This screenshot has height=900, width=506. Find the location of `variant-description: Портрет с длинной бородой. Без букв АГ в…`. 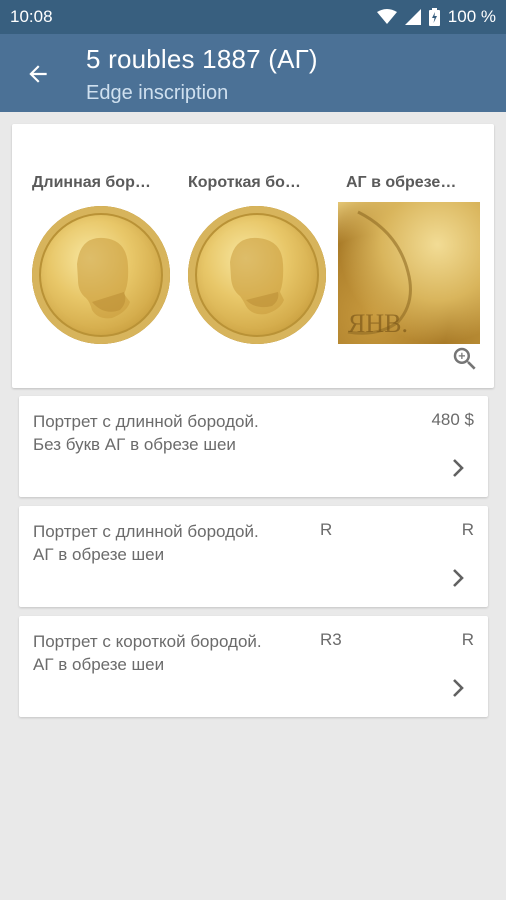

variant-description: Портрет с длинной бородой. Без букв АГ в… is located at coordinates (146, 433).